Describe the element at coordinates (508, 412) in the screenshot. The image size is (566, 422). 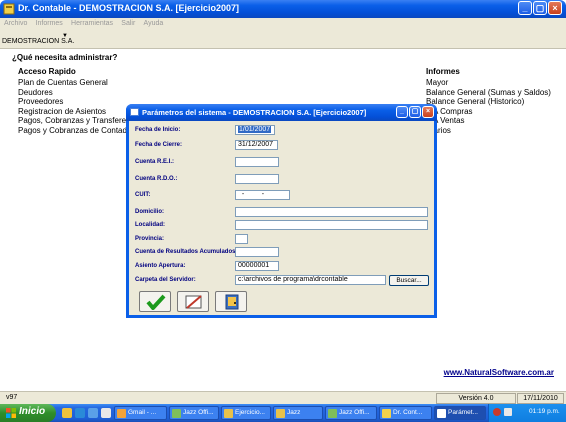
I see `network-icon` at that location.